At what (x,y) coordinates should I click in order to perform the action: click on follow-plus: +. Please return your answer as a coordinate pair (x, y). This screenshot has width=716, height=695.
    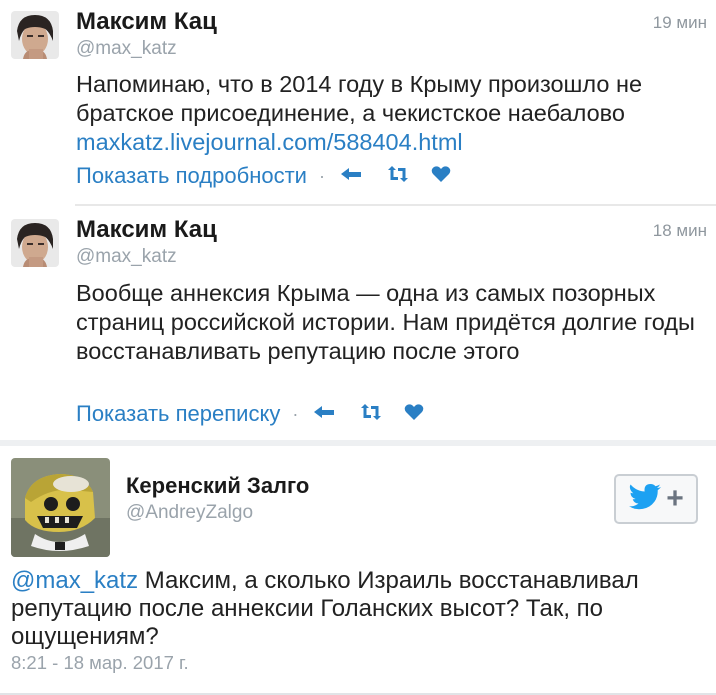
    Looking at the image, I should click on (675, 498).